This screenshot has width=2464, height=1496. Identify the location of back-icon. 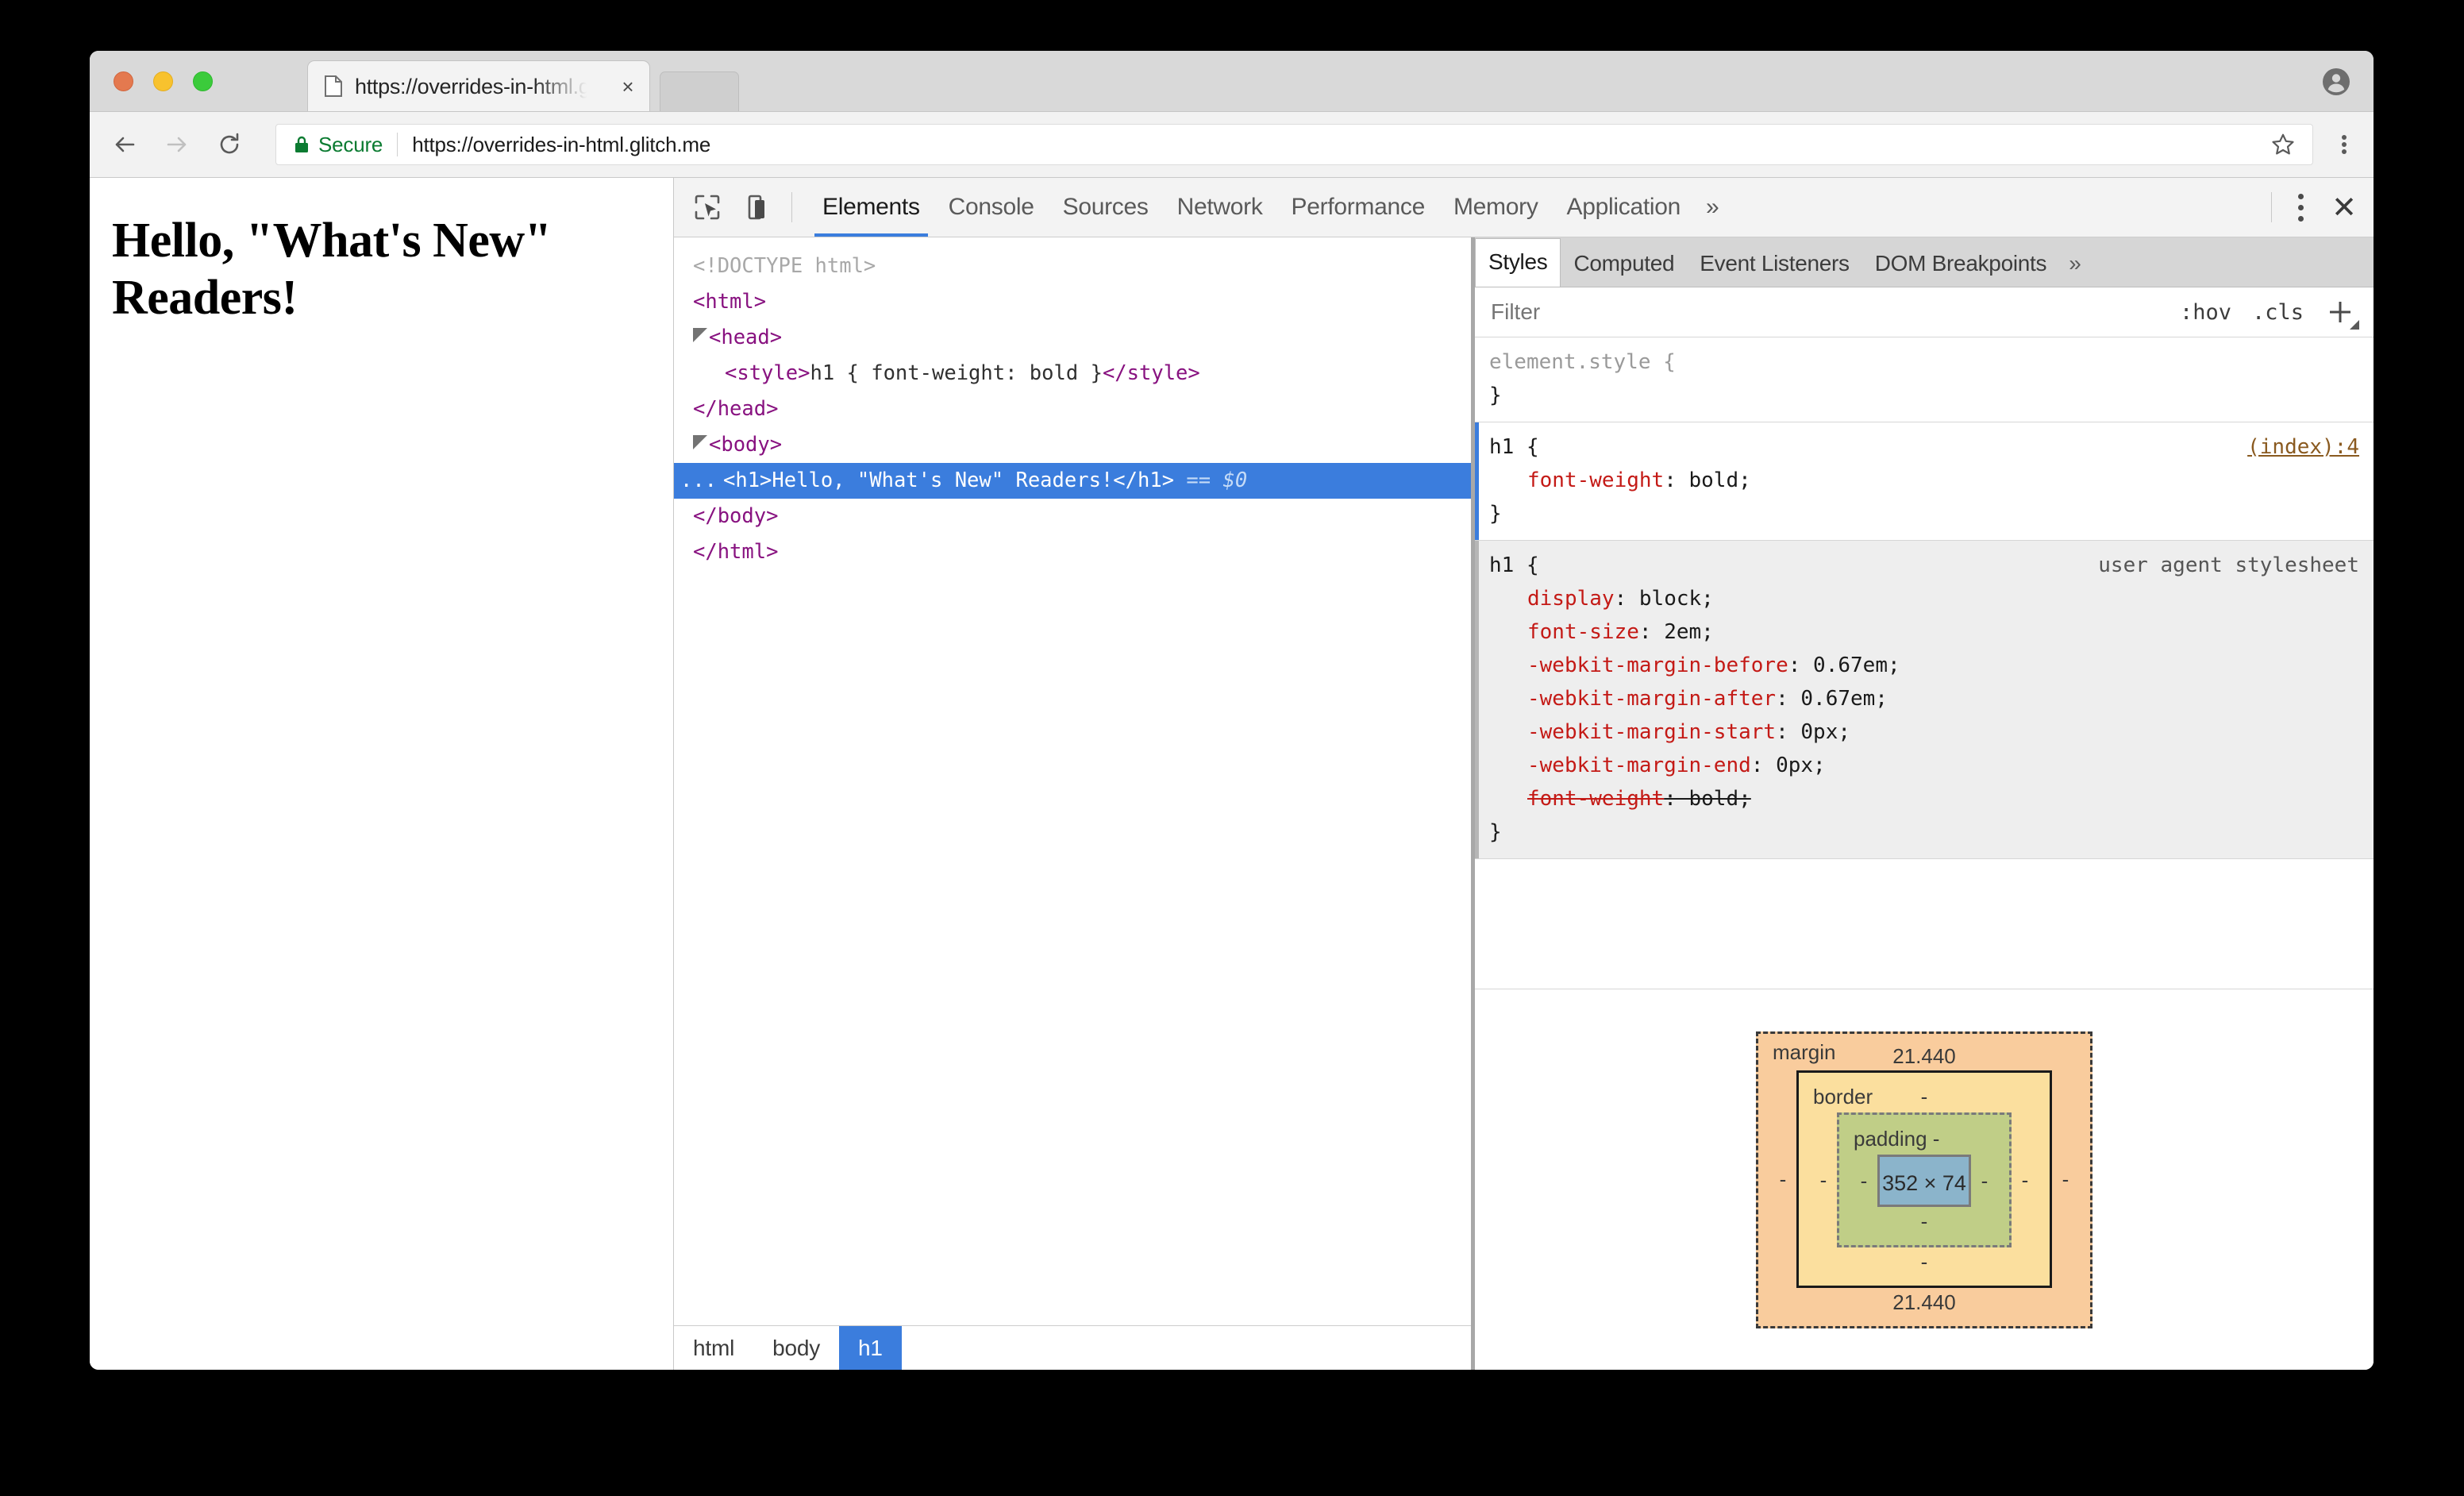
(124, 144).